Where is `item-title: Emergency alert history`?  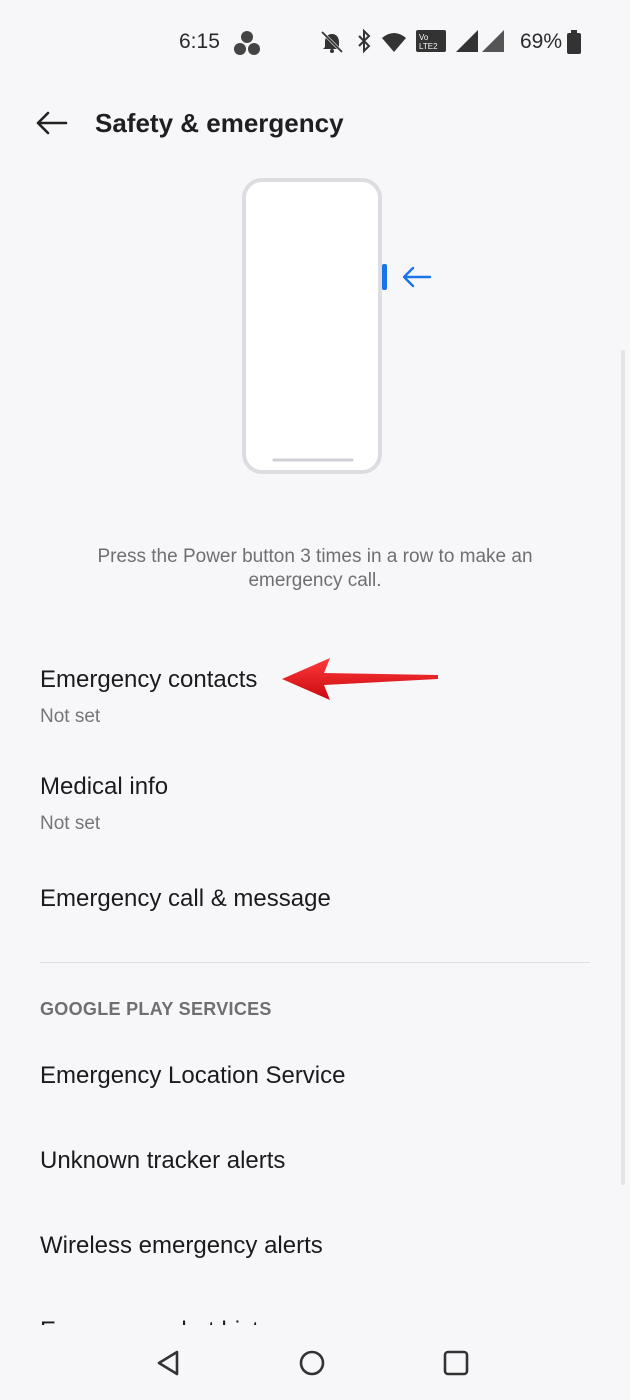
item-title: Emergency alert history is located at coordinates (166, 1321).